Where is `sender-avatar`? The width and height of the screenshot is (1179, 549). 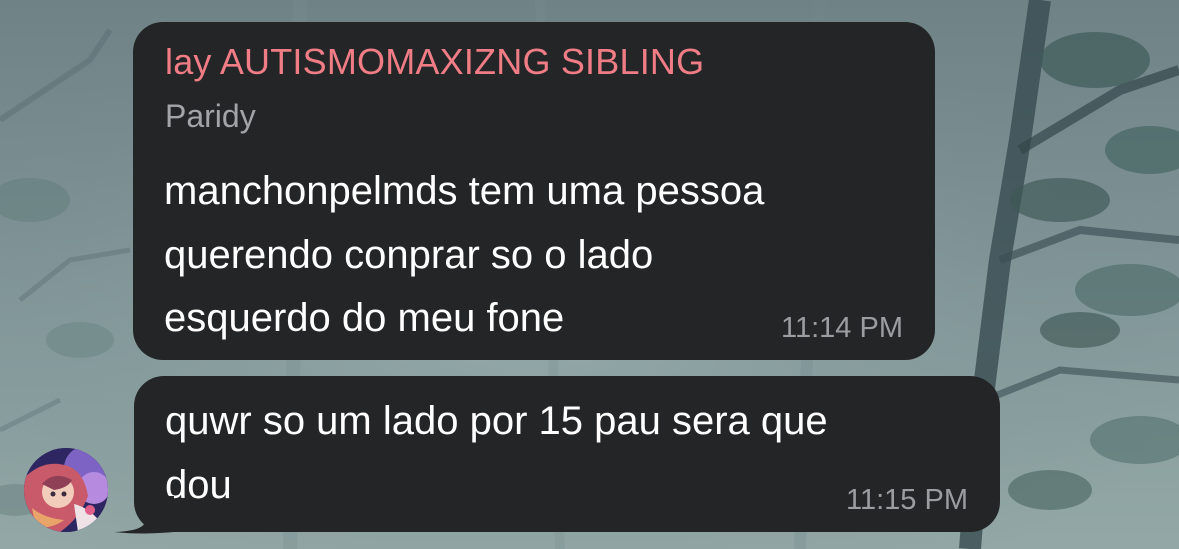
sender-avatar is located at coordinates (66, 490).